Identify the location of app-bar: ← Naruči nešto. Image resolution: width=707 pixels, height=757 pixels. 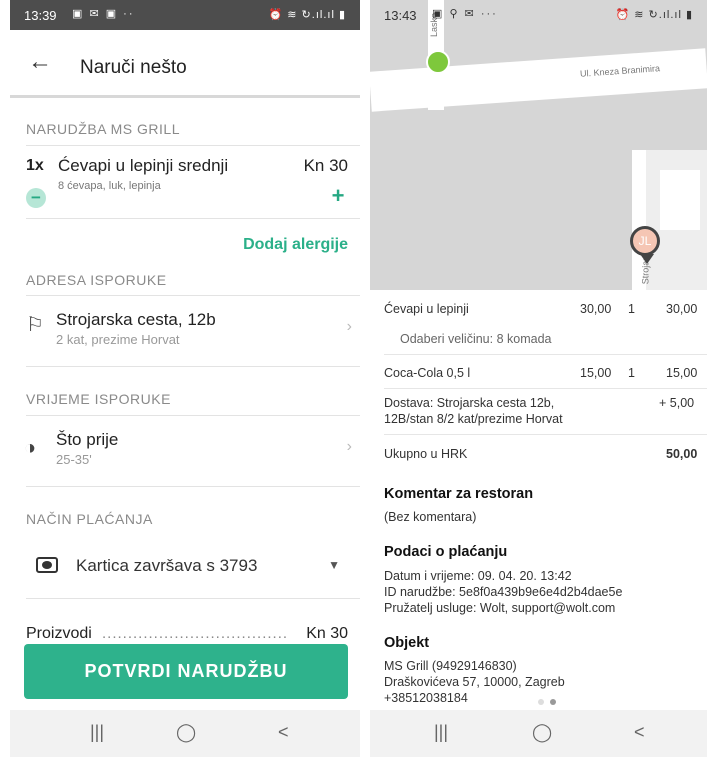
(185, 64).